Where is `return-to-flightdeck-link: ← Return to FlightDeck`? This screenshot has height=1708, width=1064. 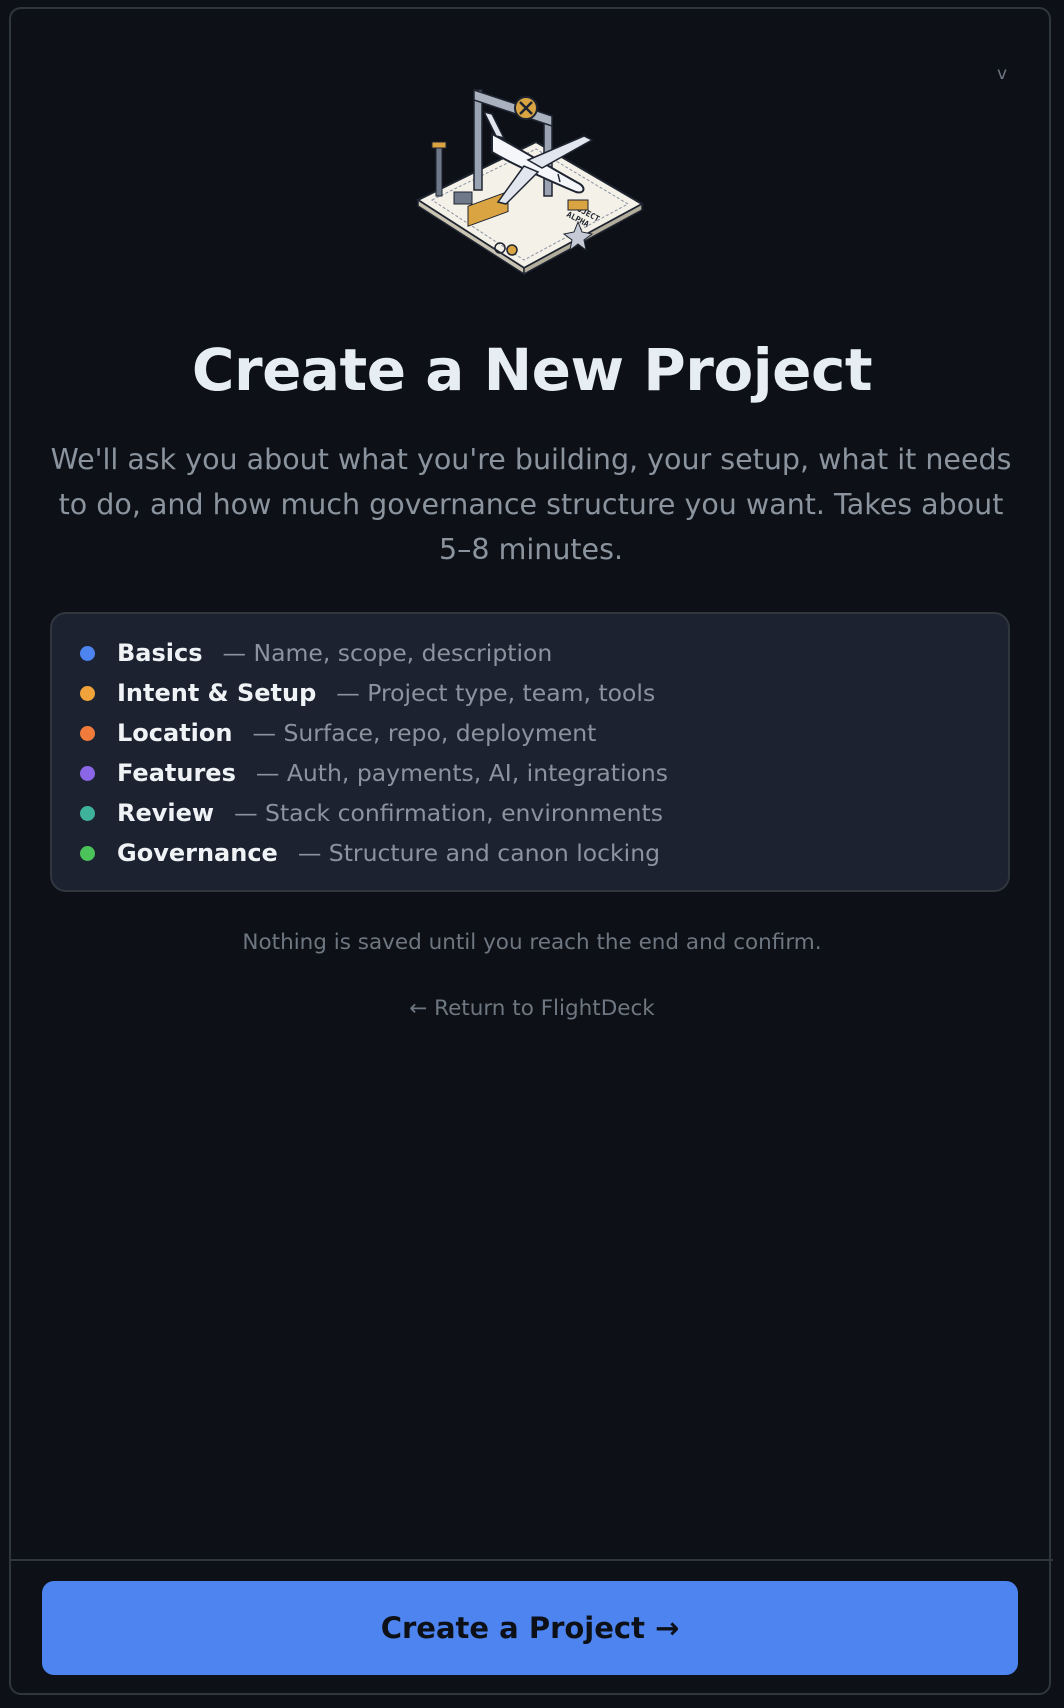 return-to-flightdeck-link: ← Return to FlightDeck is located at coordinates (532, 1008).